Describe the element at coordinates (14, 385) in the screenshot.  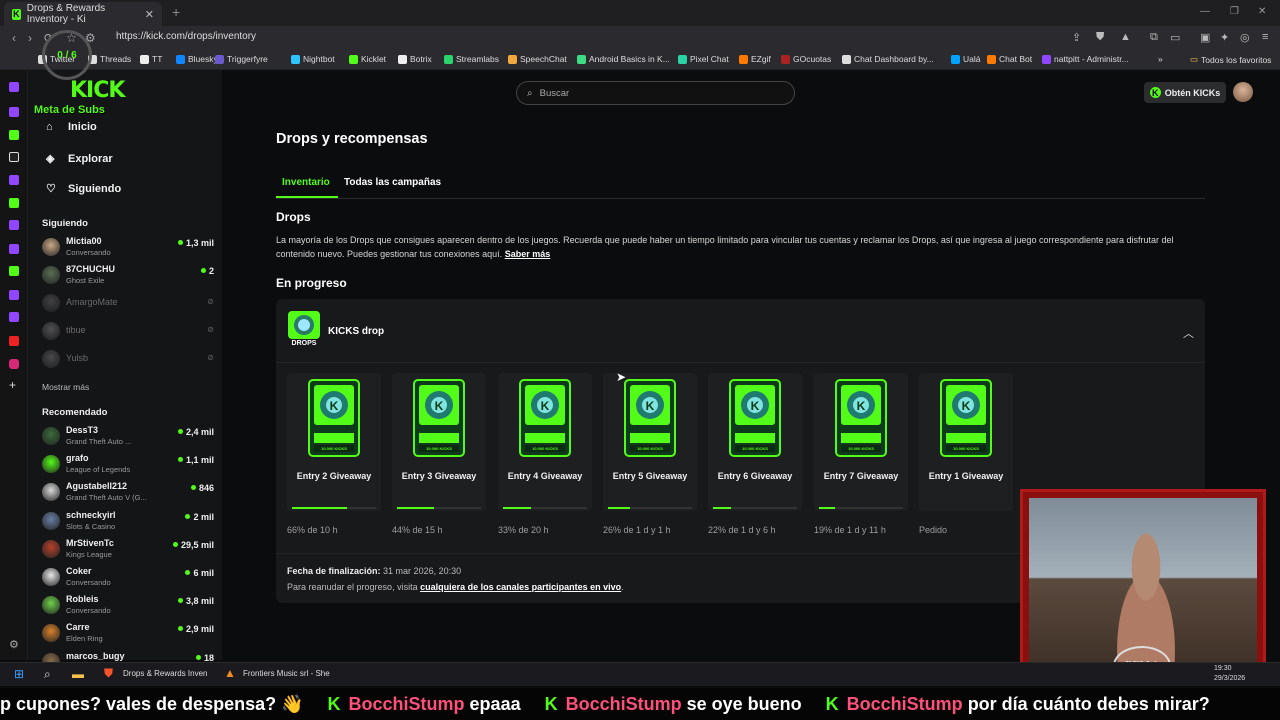
I see `add-panel-icon: +` at that location.